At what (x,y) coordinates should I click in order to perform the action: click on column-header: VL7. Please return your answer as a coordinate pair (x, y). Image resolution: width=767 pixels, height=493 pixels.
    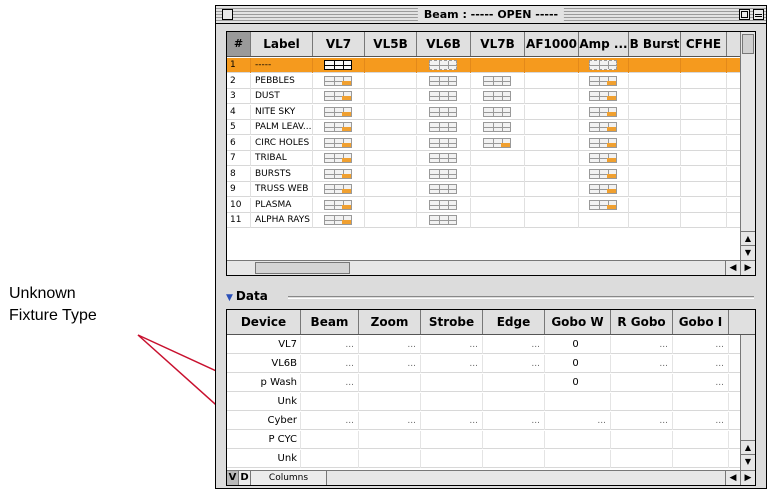
    Looking at the image, I should click on (339, 44).